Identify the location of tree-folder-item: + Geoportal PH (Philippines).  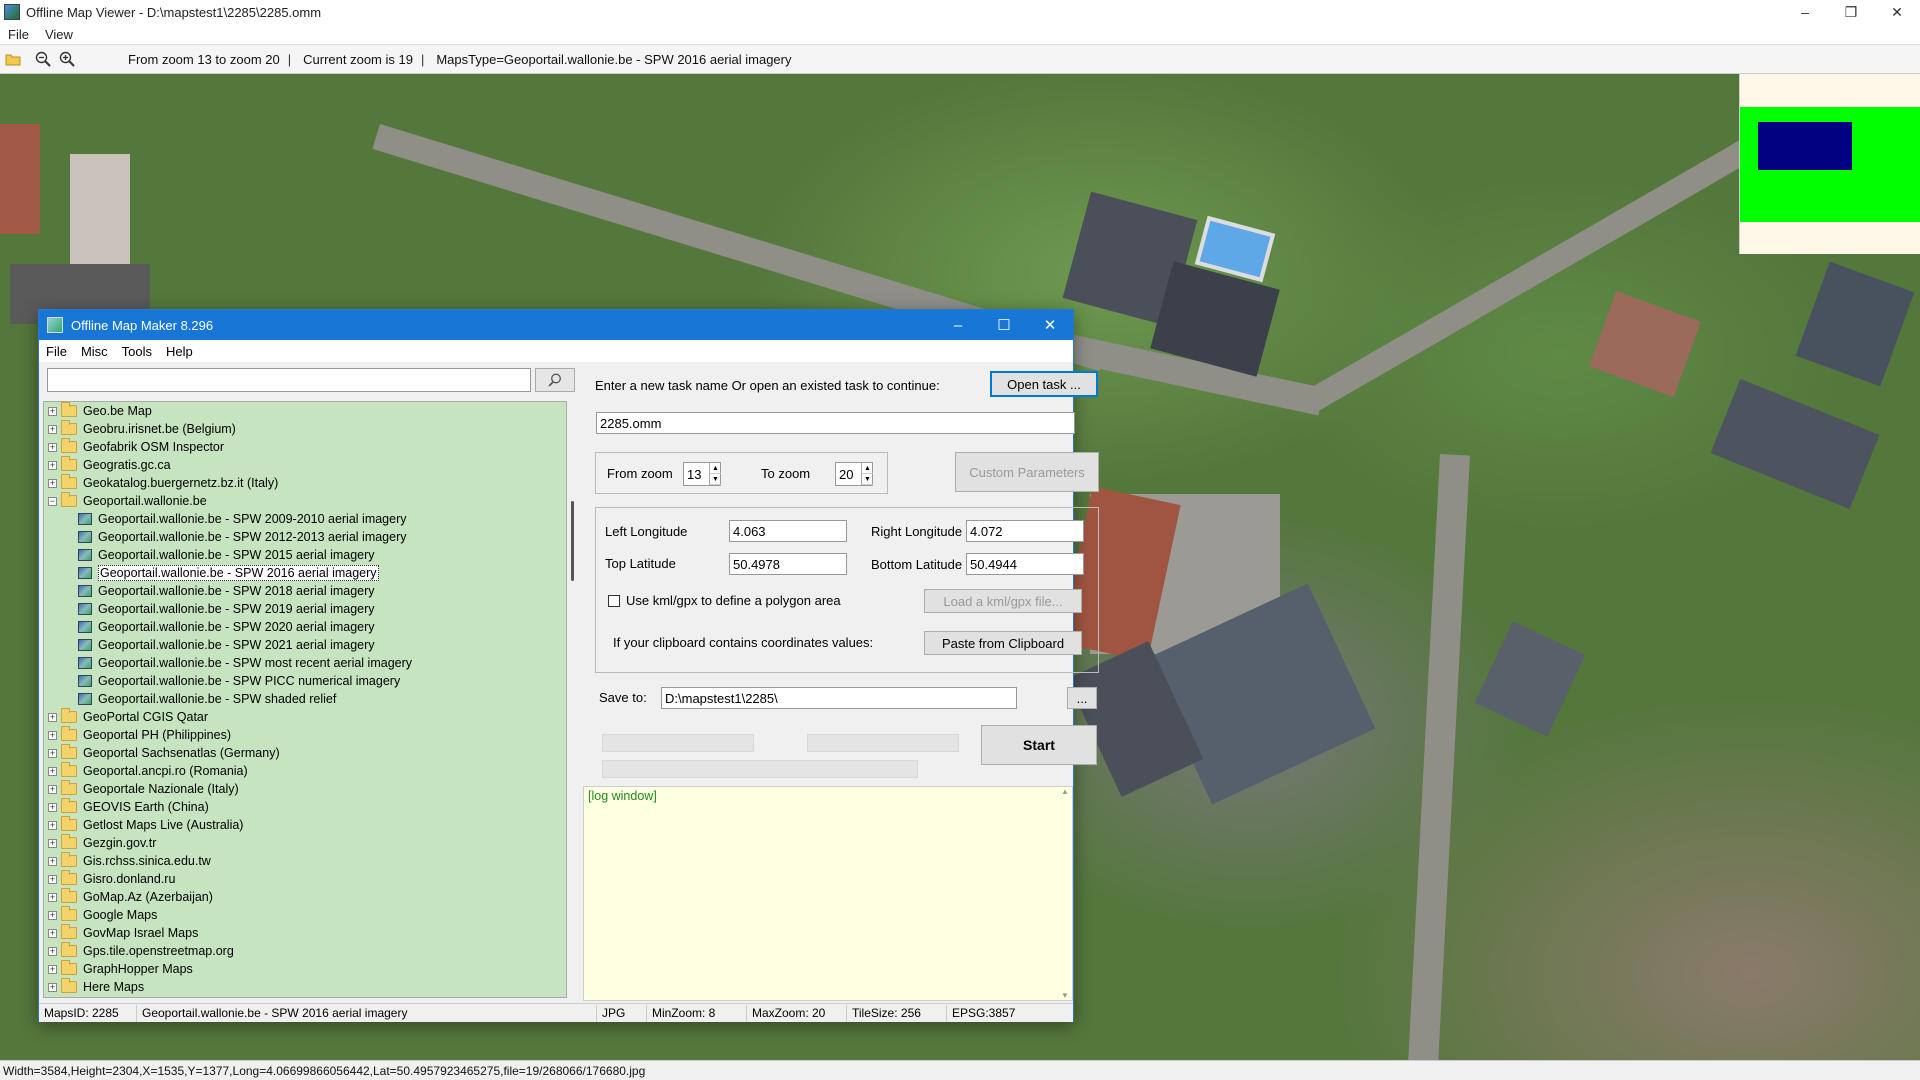
(305, 735).